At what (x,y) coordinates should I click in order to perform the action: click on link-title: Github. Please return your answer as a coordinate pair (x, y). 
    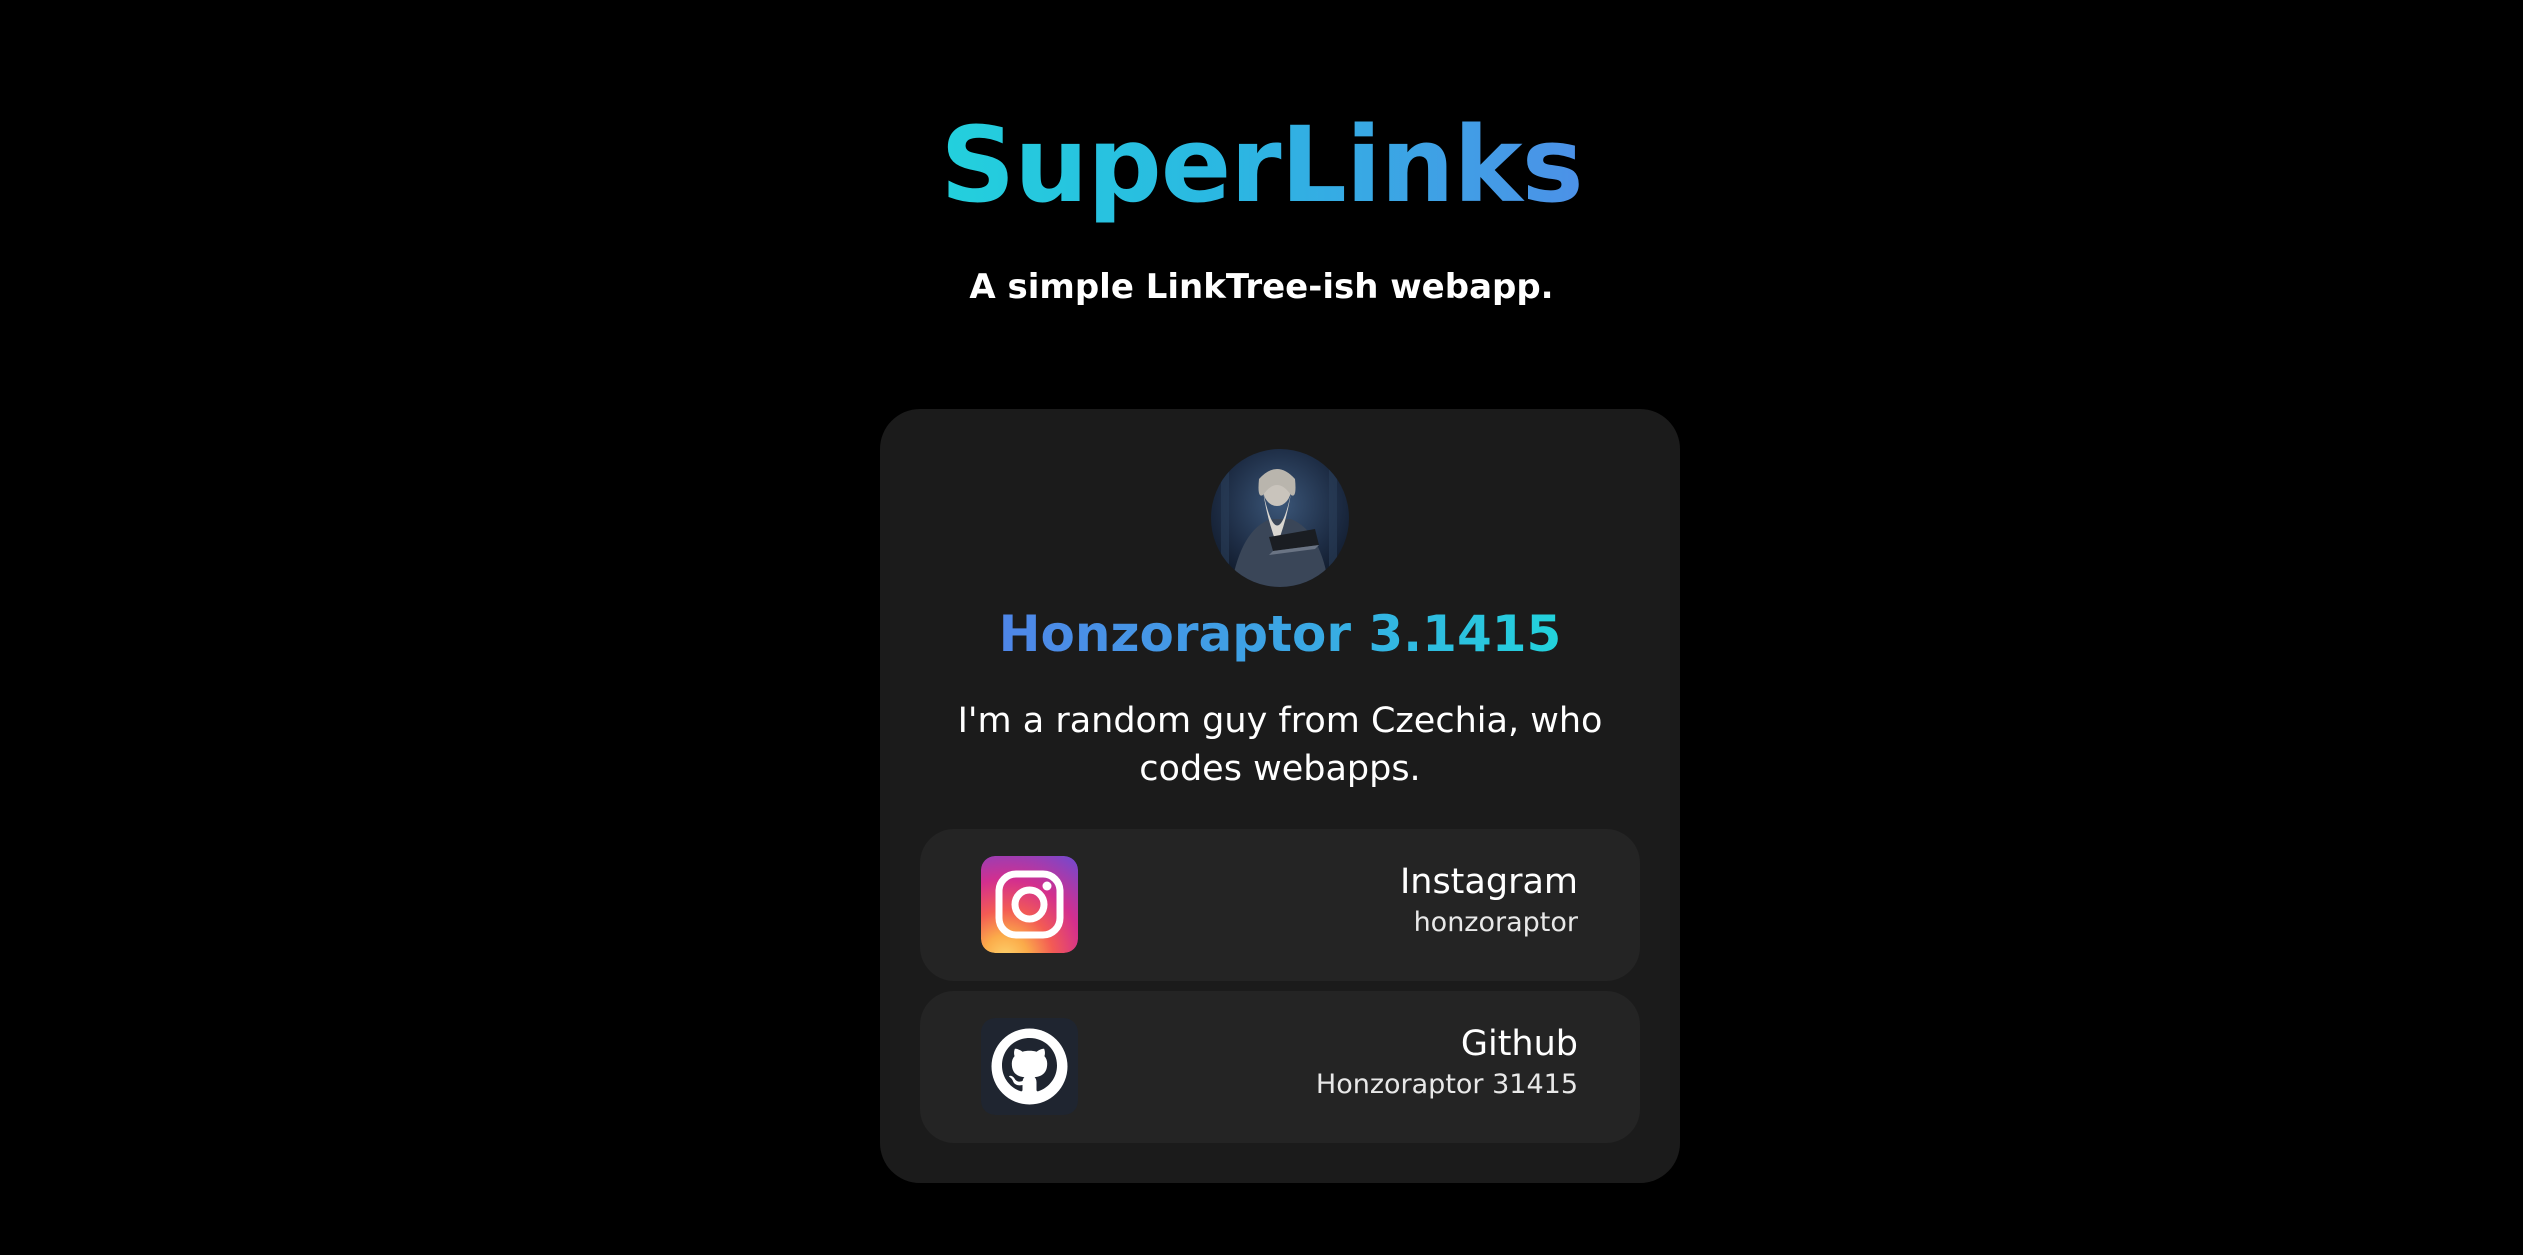
    Looking at the image, I should click on (1519, 1044).